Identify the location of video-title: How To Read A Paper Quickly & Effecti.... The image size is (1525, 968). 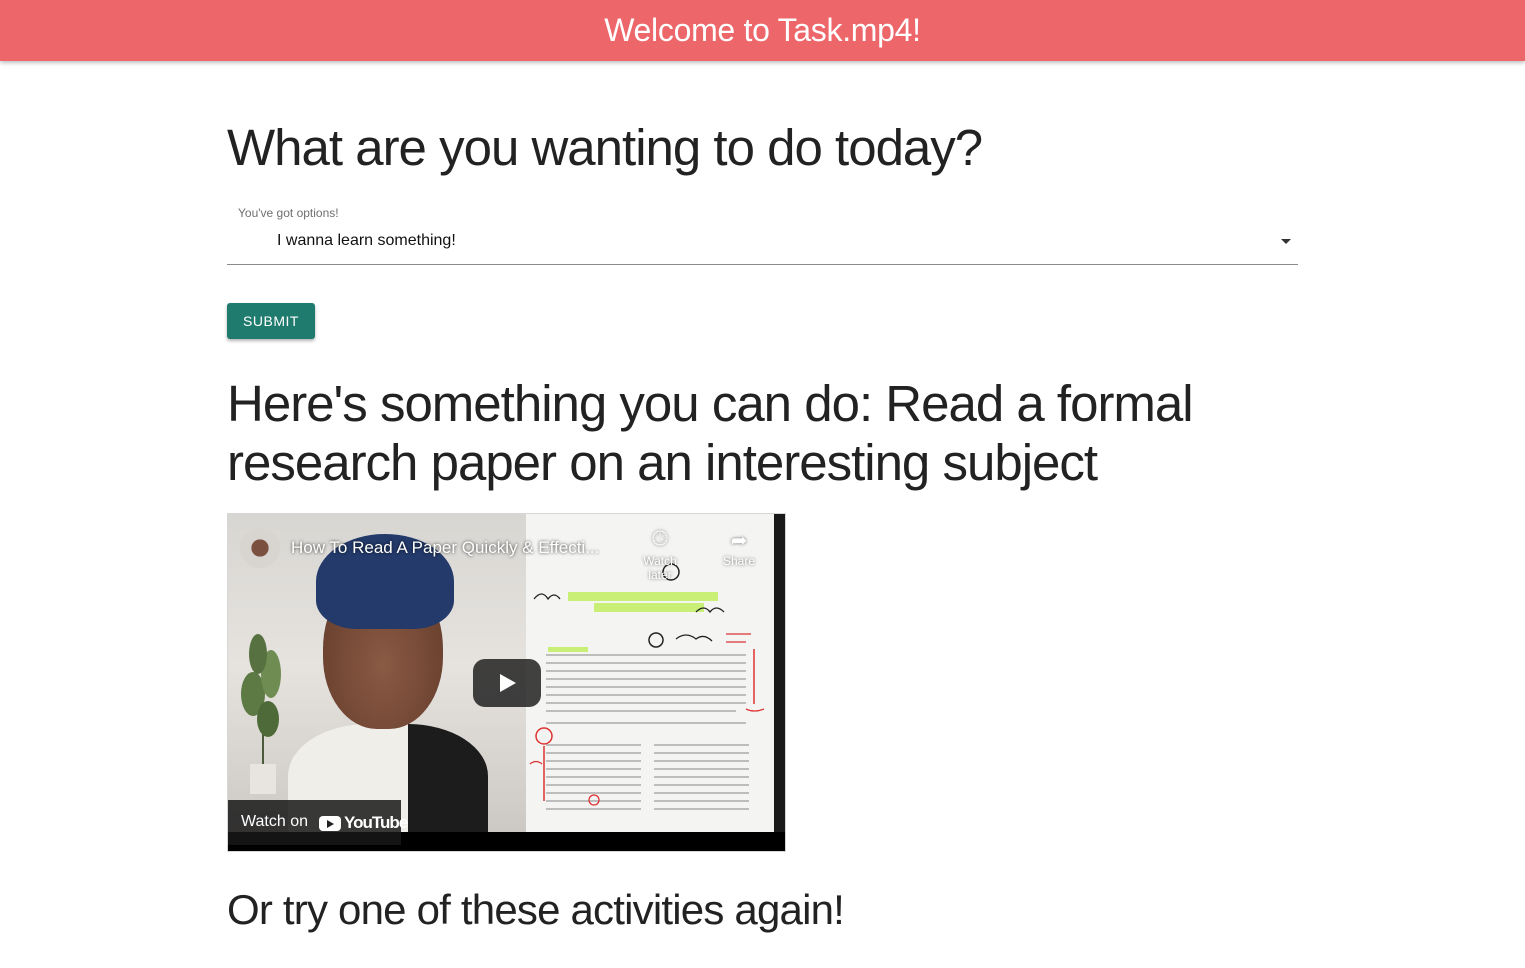
(445, 548).